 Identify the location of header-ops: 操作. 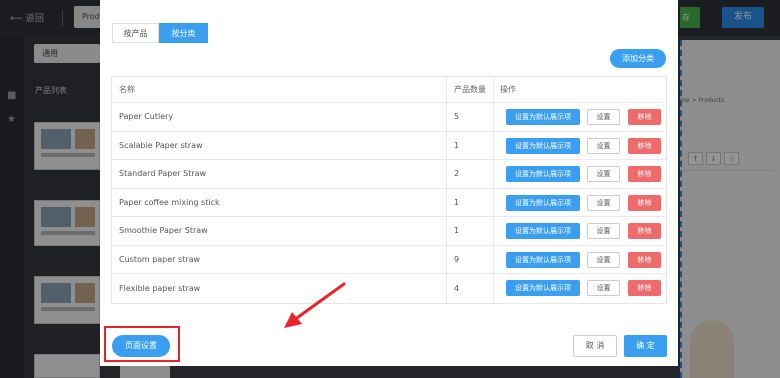
(508, 89).